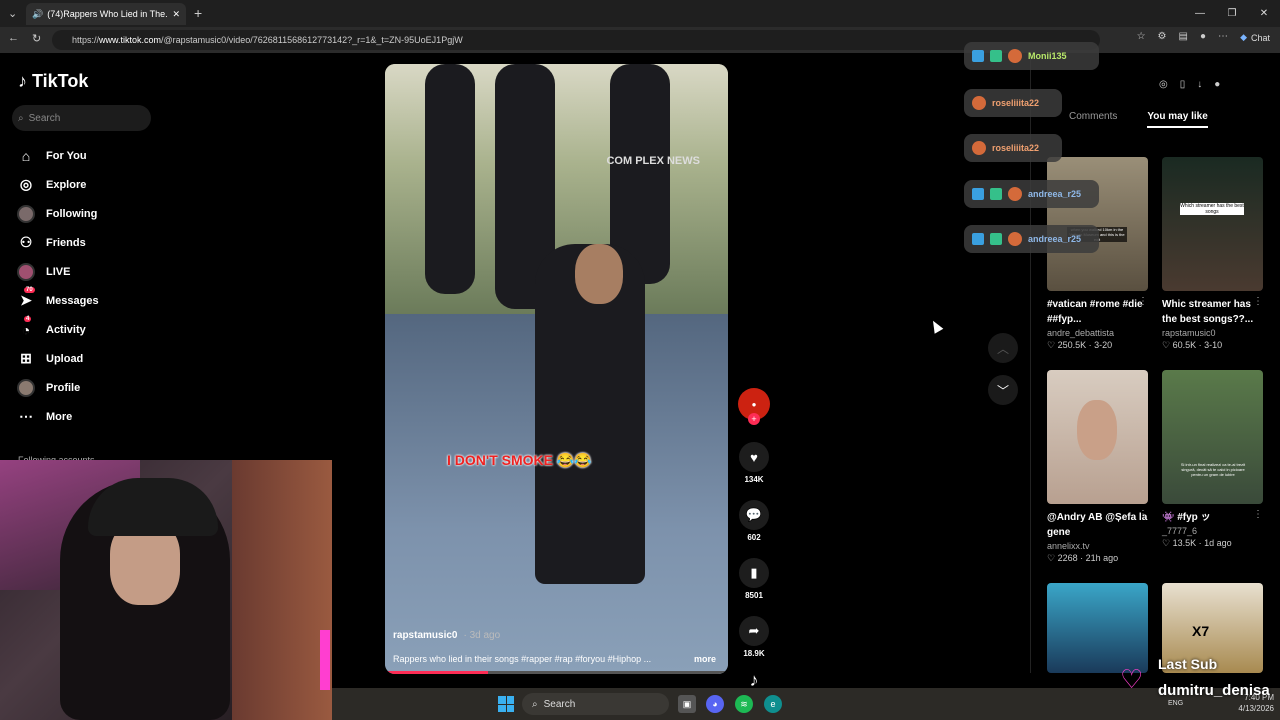  I want to click on chat-username: roseliiita22, so click(1016, 103).